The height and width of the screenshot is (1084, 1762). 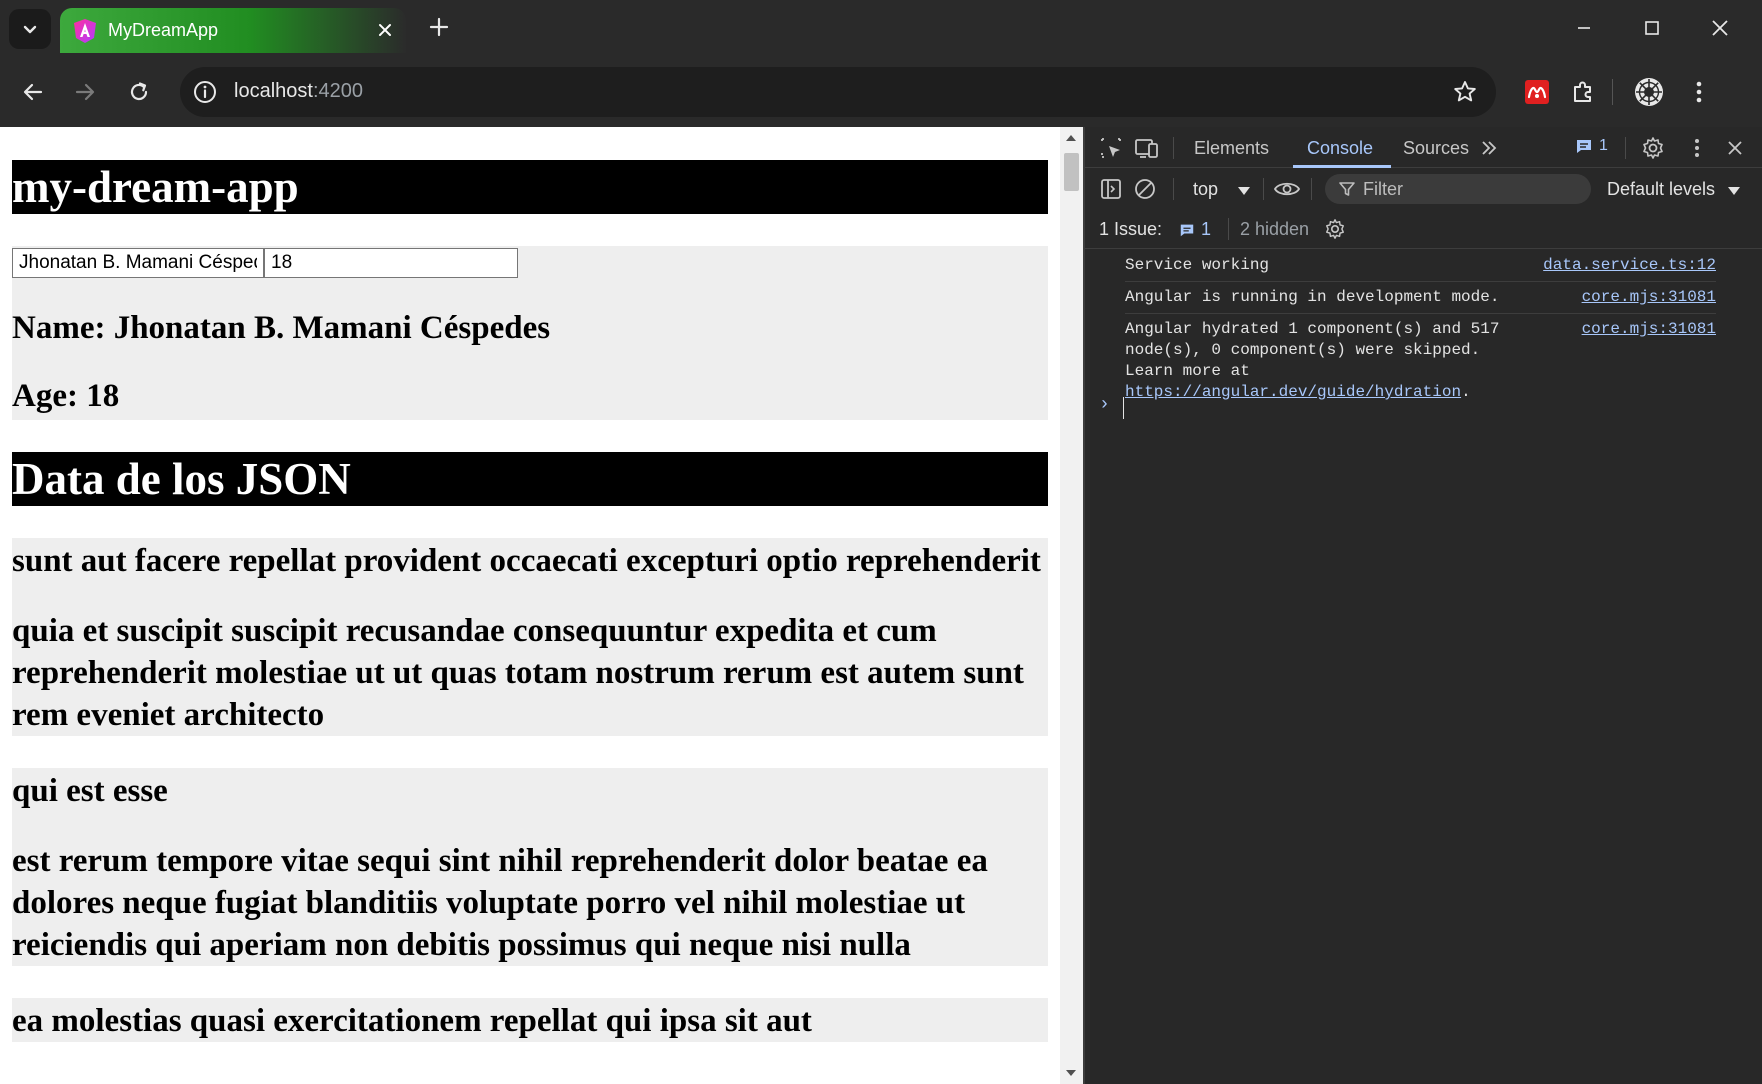 I want to click on url-port: :4200, so click(x=337, y=91).